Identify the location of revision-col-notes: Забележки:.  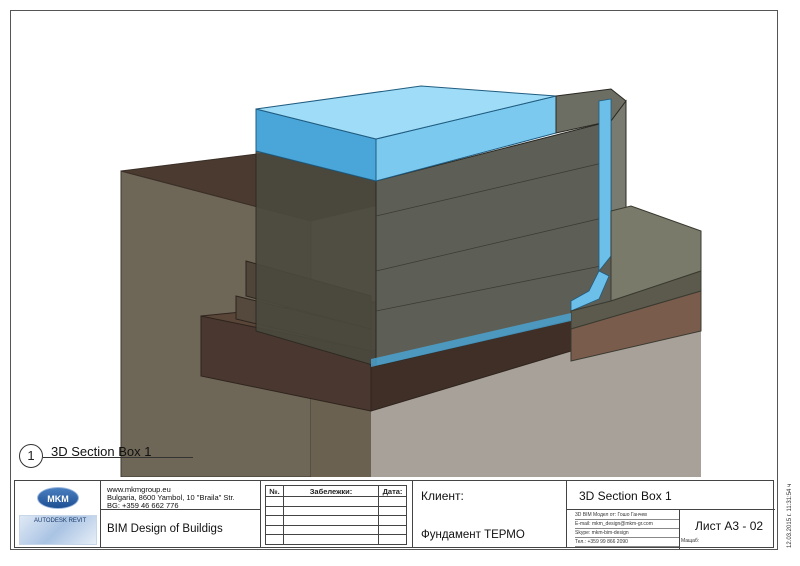
(331, 491).